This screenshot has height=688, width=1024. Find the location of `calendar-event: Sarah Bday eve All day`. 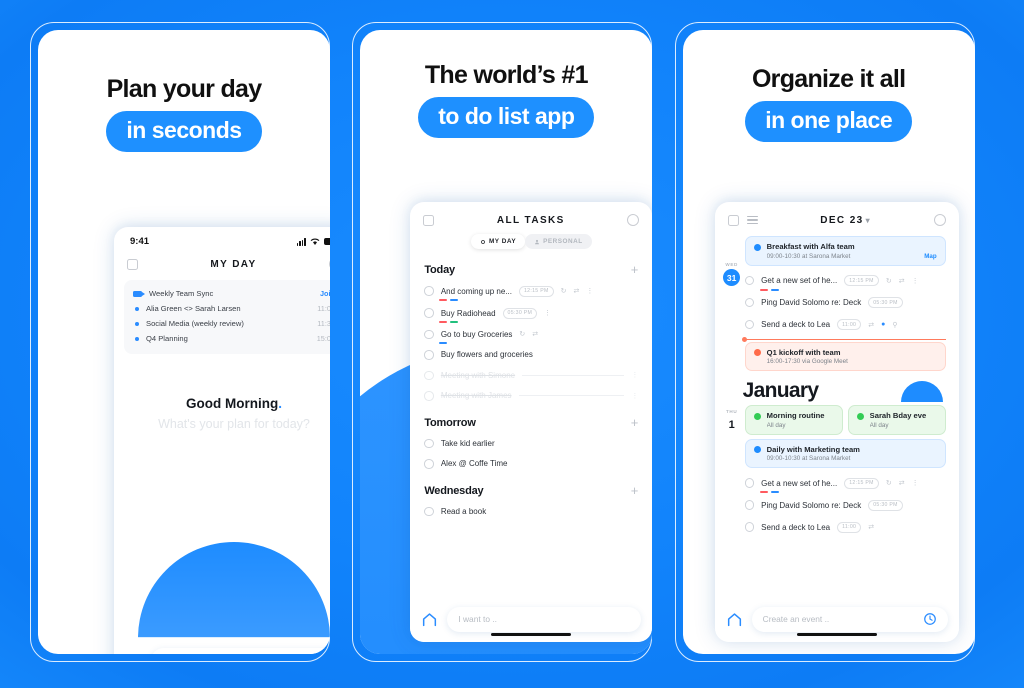

calendar-event: Sarah Bday eve All day is located at coordinates (896, 420).